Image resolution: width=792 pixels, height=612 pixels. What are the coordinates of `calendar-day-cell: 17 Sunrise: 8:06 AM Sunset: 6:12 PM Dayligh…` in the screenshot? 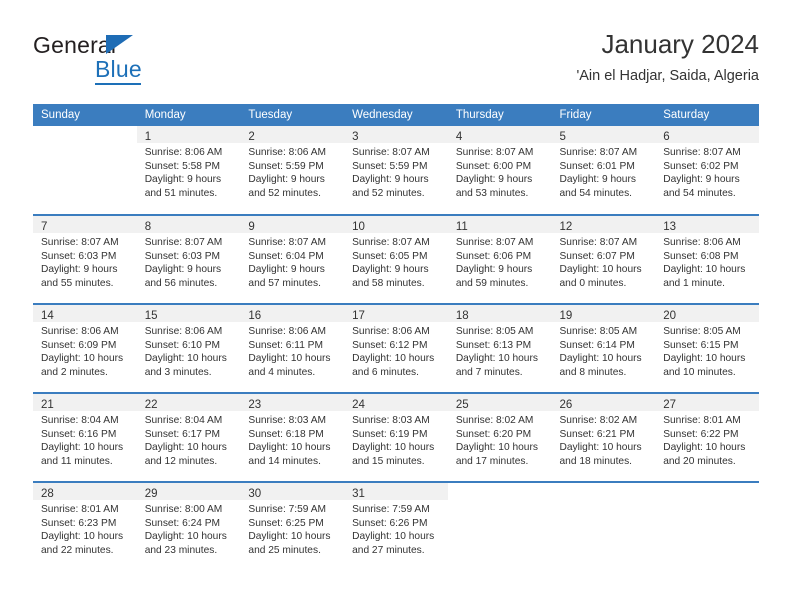 It's located at (396, 348).